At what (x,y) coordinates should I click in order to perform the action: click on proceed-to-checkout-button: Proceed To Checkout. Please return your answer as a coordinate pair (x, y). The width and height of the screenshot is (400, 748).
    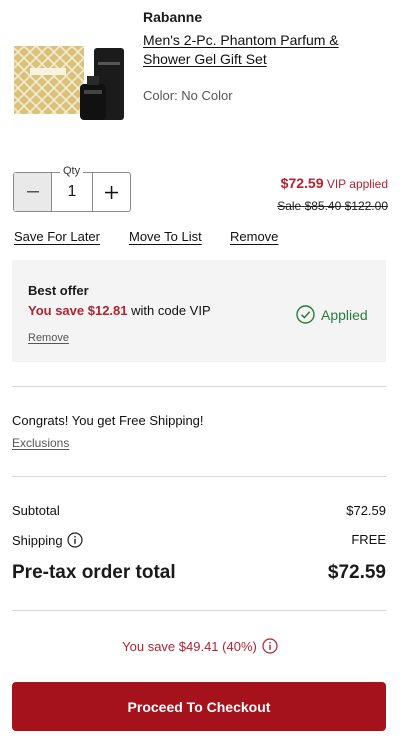
    Looking at the image, I should click on (199, 706).